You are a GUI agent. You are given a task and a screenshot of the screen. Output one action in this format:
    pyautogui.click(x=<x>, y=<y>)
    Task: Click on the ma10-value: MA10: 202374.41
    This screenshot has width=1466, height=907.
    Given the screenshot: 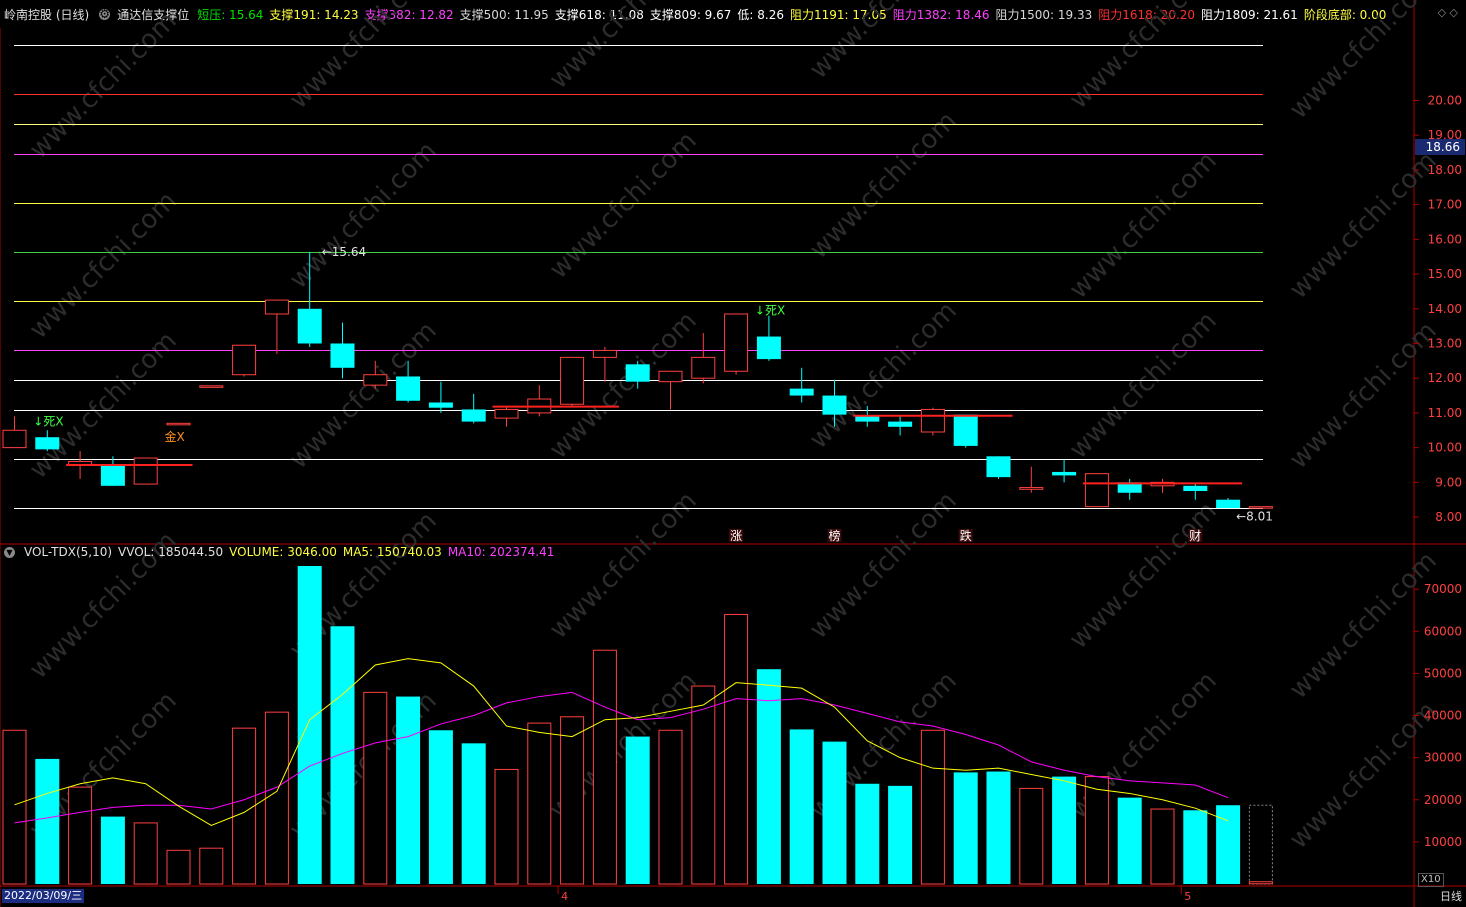 What is the action you would take?
    pyautogui.click(x=501, y=552)
    